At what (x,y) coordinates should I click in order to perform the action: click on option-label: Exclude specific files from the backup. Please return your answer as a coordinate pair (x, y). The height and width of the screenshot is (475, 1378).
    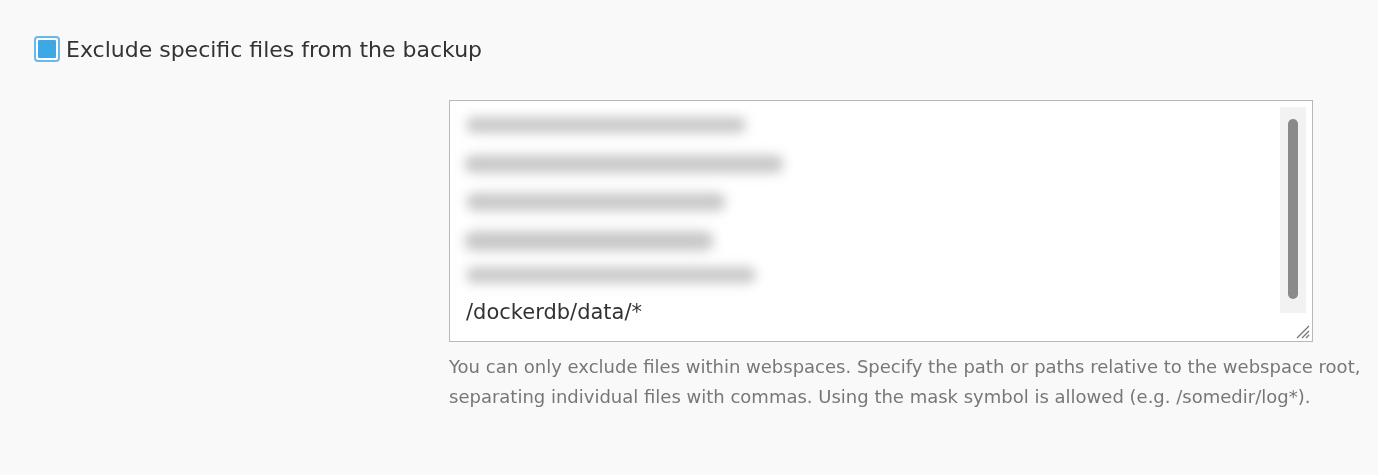
    Looking at the image, I should click on (274, 49).